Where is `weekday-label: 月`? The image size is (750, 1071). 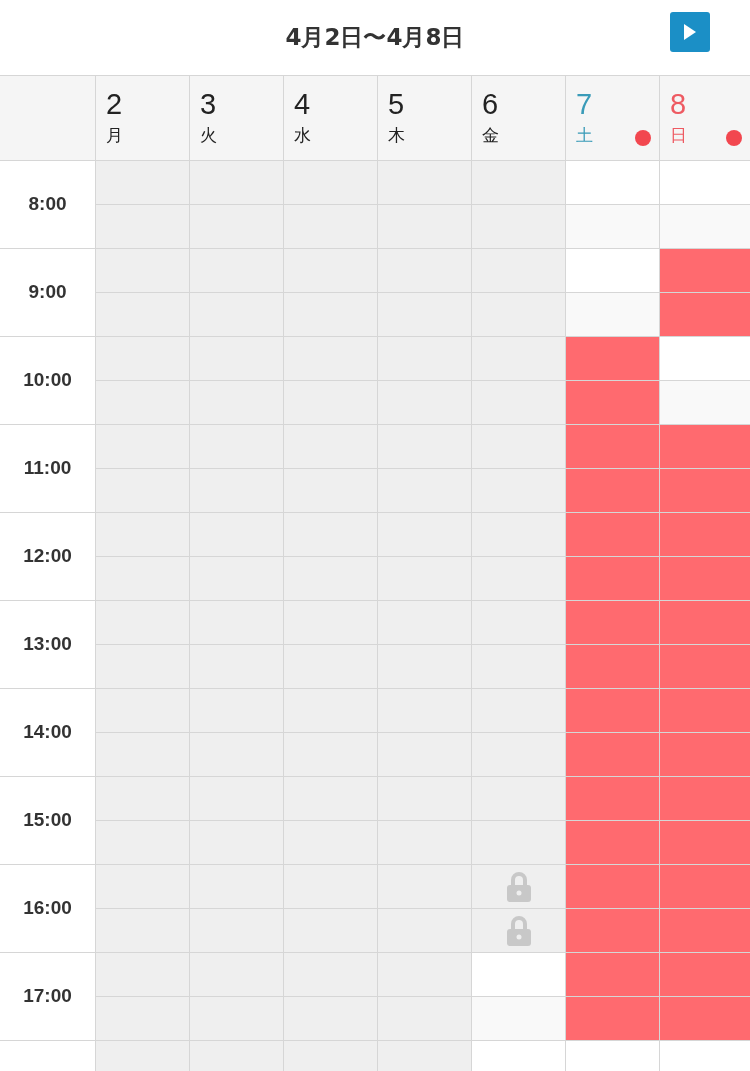 weekday-label: 月 is located at coordinates (114, 135).